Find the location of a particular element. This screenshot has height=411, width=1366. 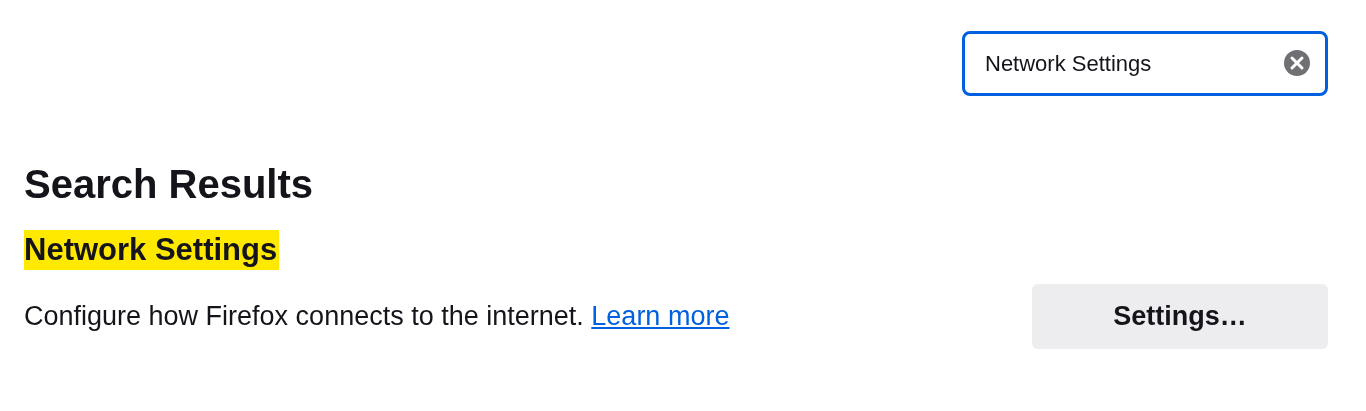

description-text: Configure how Firefox connects to the internet. Learn more is located at coordinates (377, 316).